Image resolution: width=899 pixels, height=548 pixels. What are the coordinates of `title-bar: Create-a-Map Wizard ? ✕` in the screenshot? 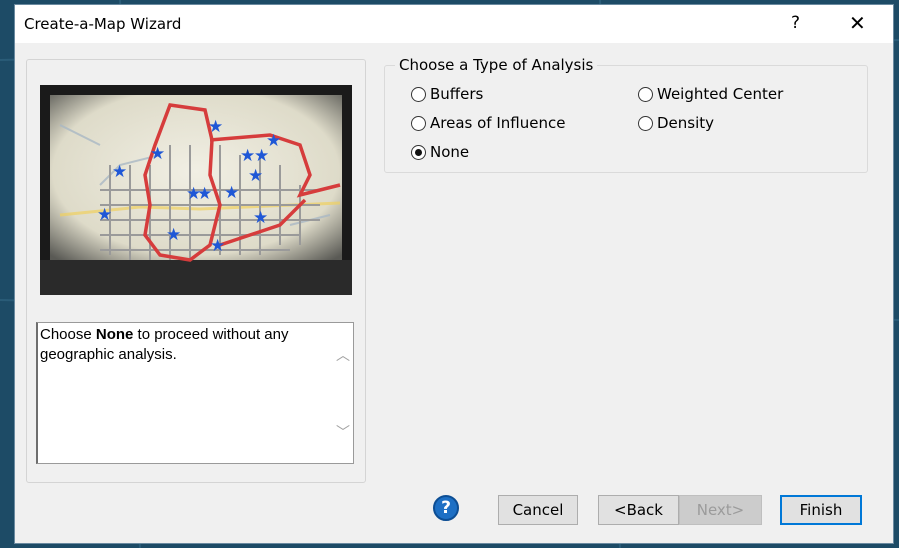 It's located at (454, 24).